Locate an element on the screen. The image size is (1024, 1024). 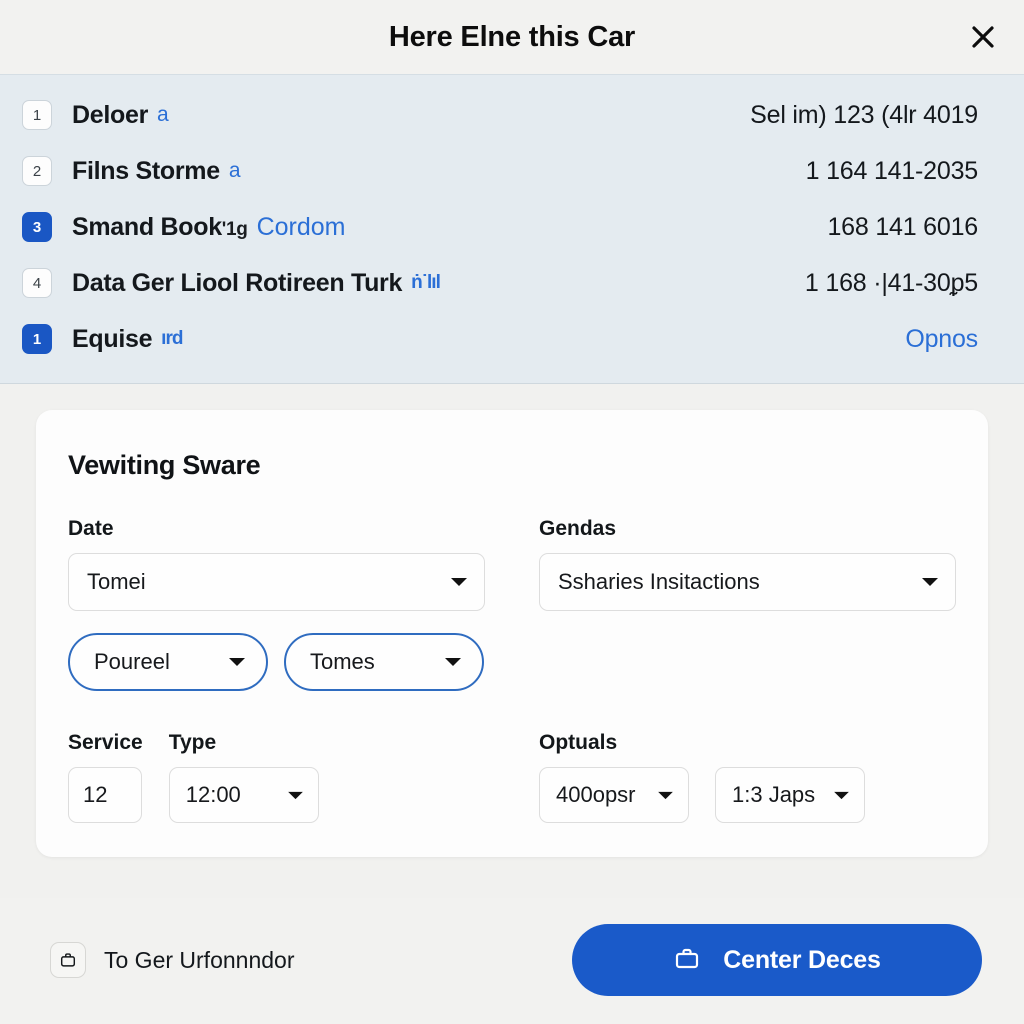
form-column-right: Gendas Ssharies Insitactions is located at coordinates (747, 604).